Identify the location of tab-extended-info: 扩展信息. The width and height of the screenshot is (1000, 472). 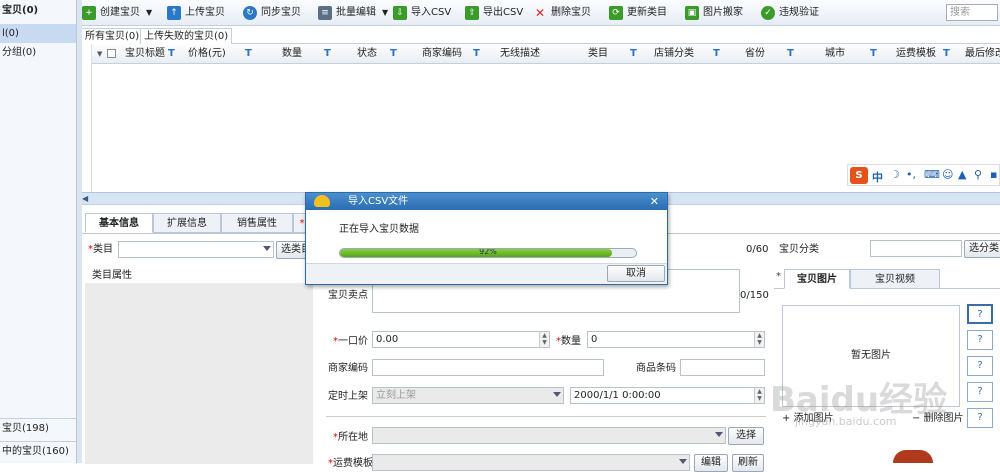
(187, 223).